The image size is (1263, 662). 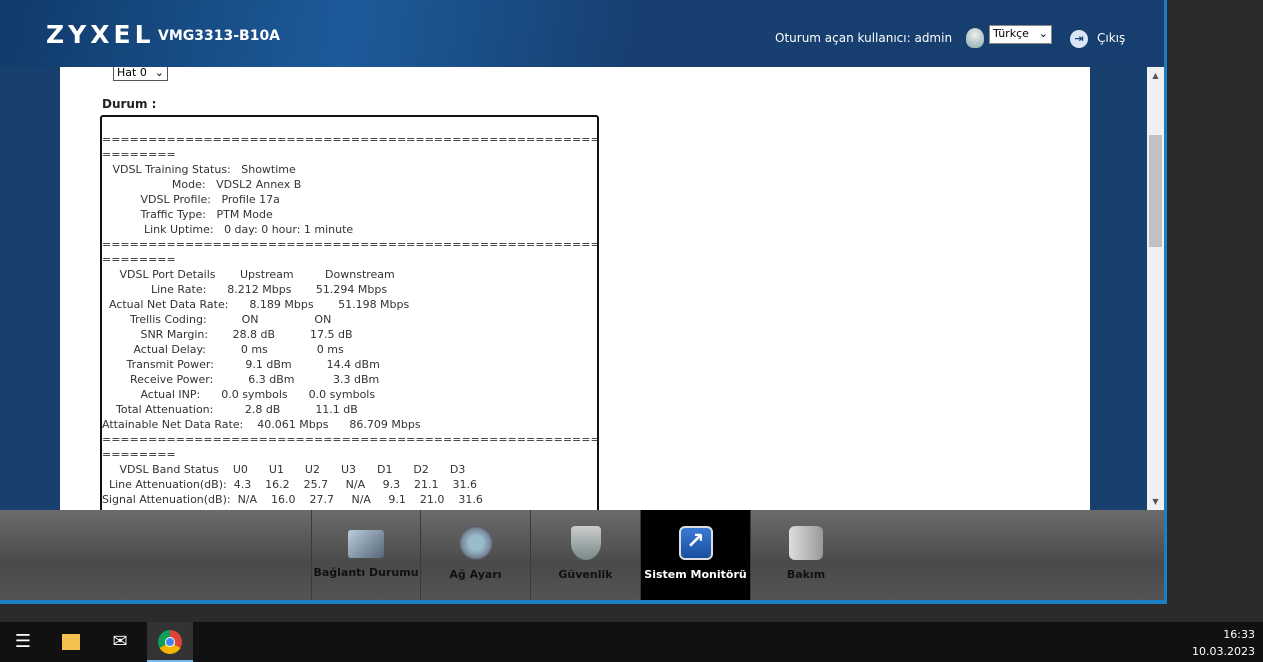 I want to click on zyxel-logo: ZYXEL, so click(x=100, y=34).